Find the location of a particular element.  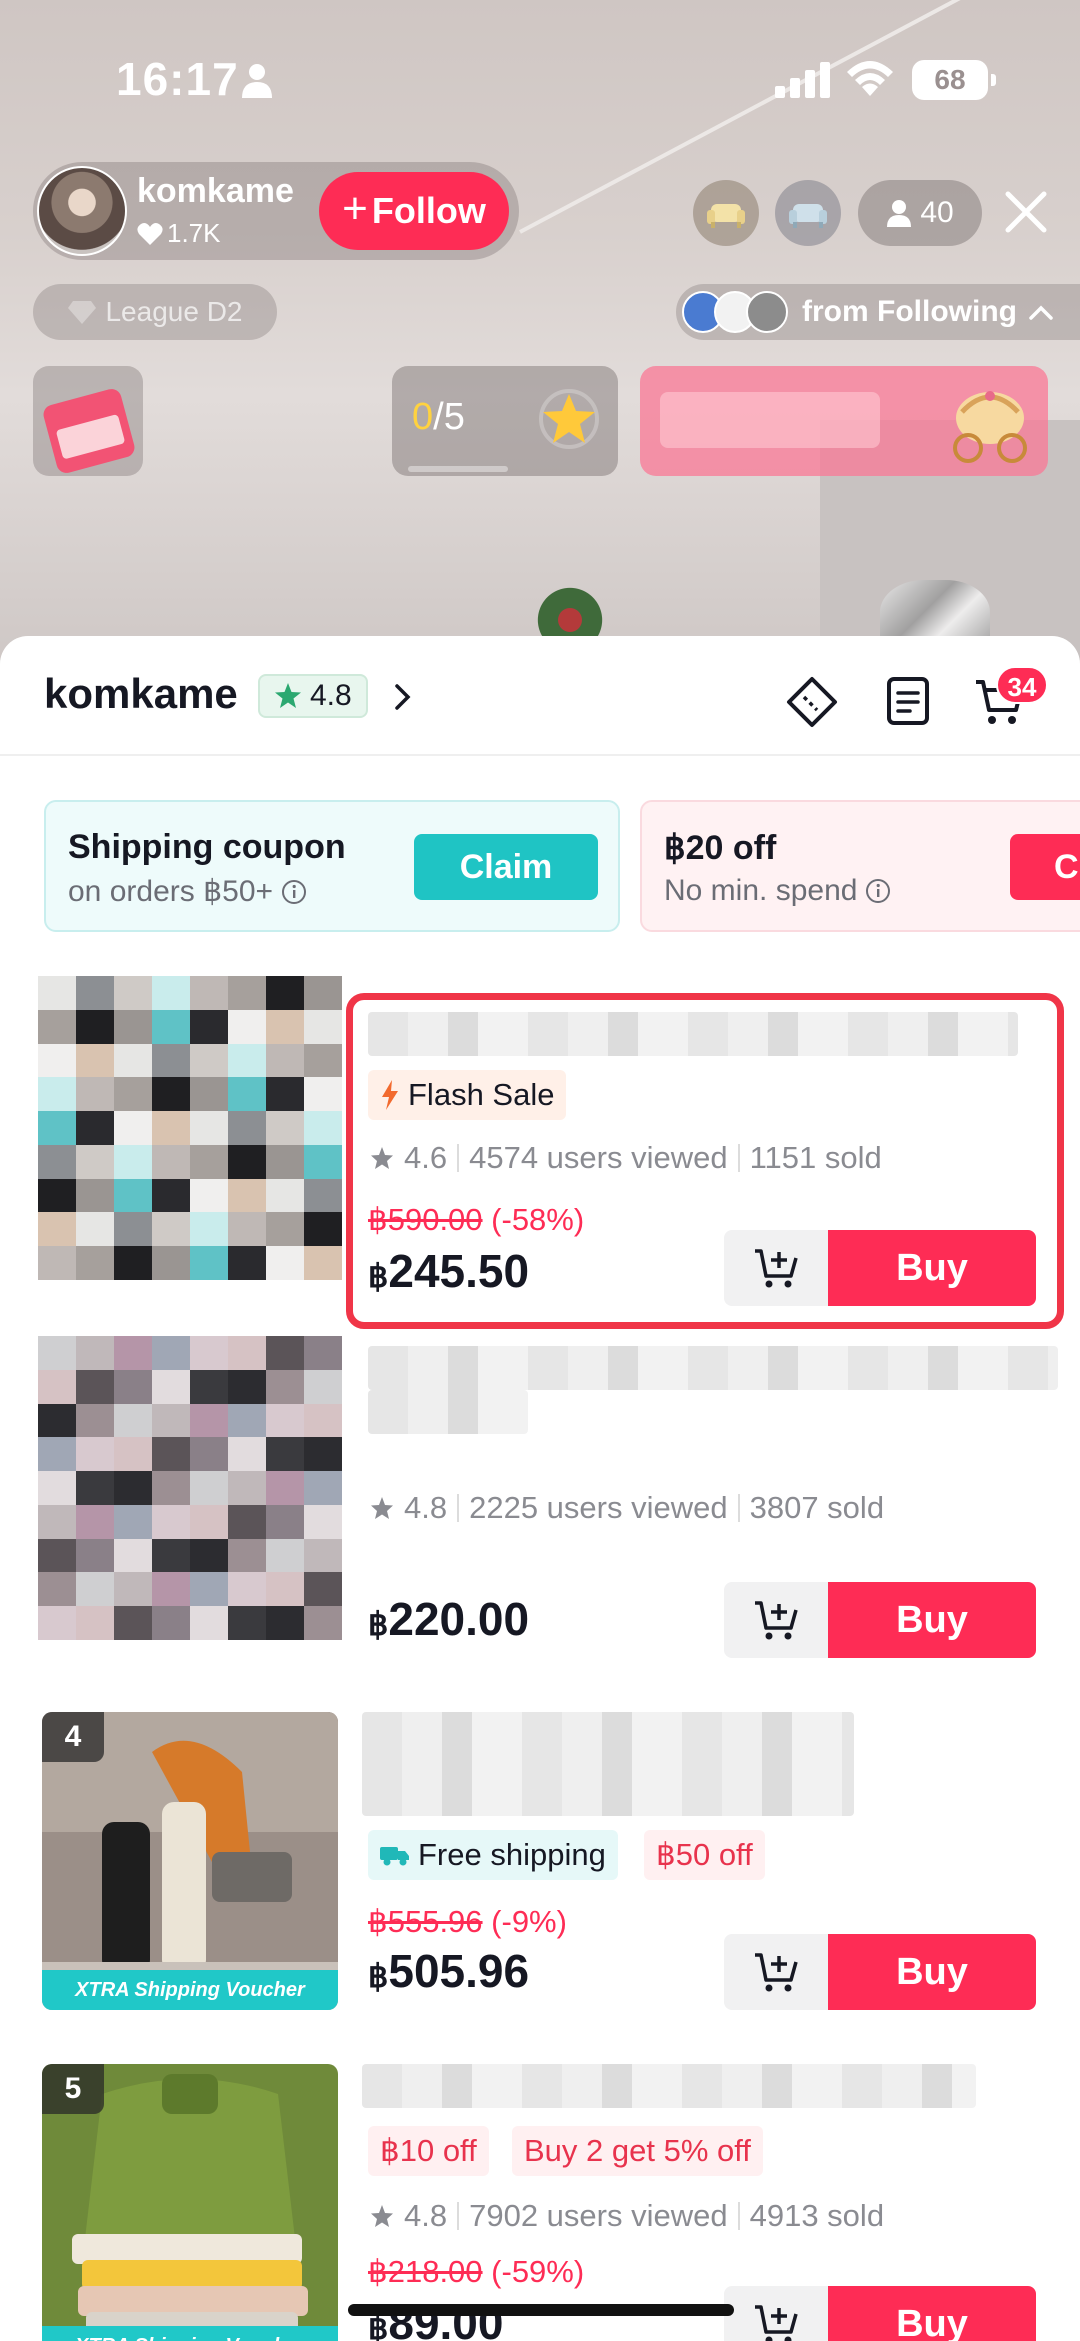

orders-icon is located at coordinates (908, 701).